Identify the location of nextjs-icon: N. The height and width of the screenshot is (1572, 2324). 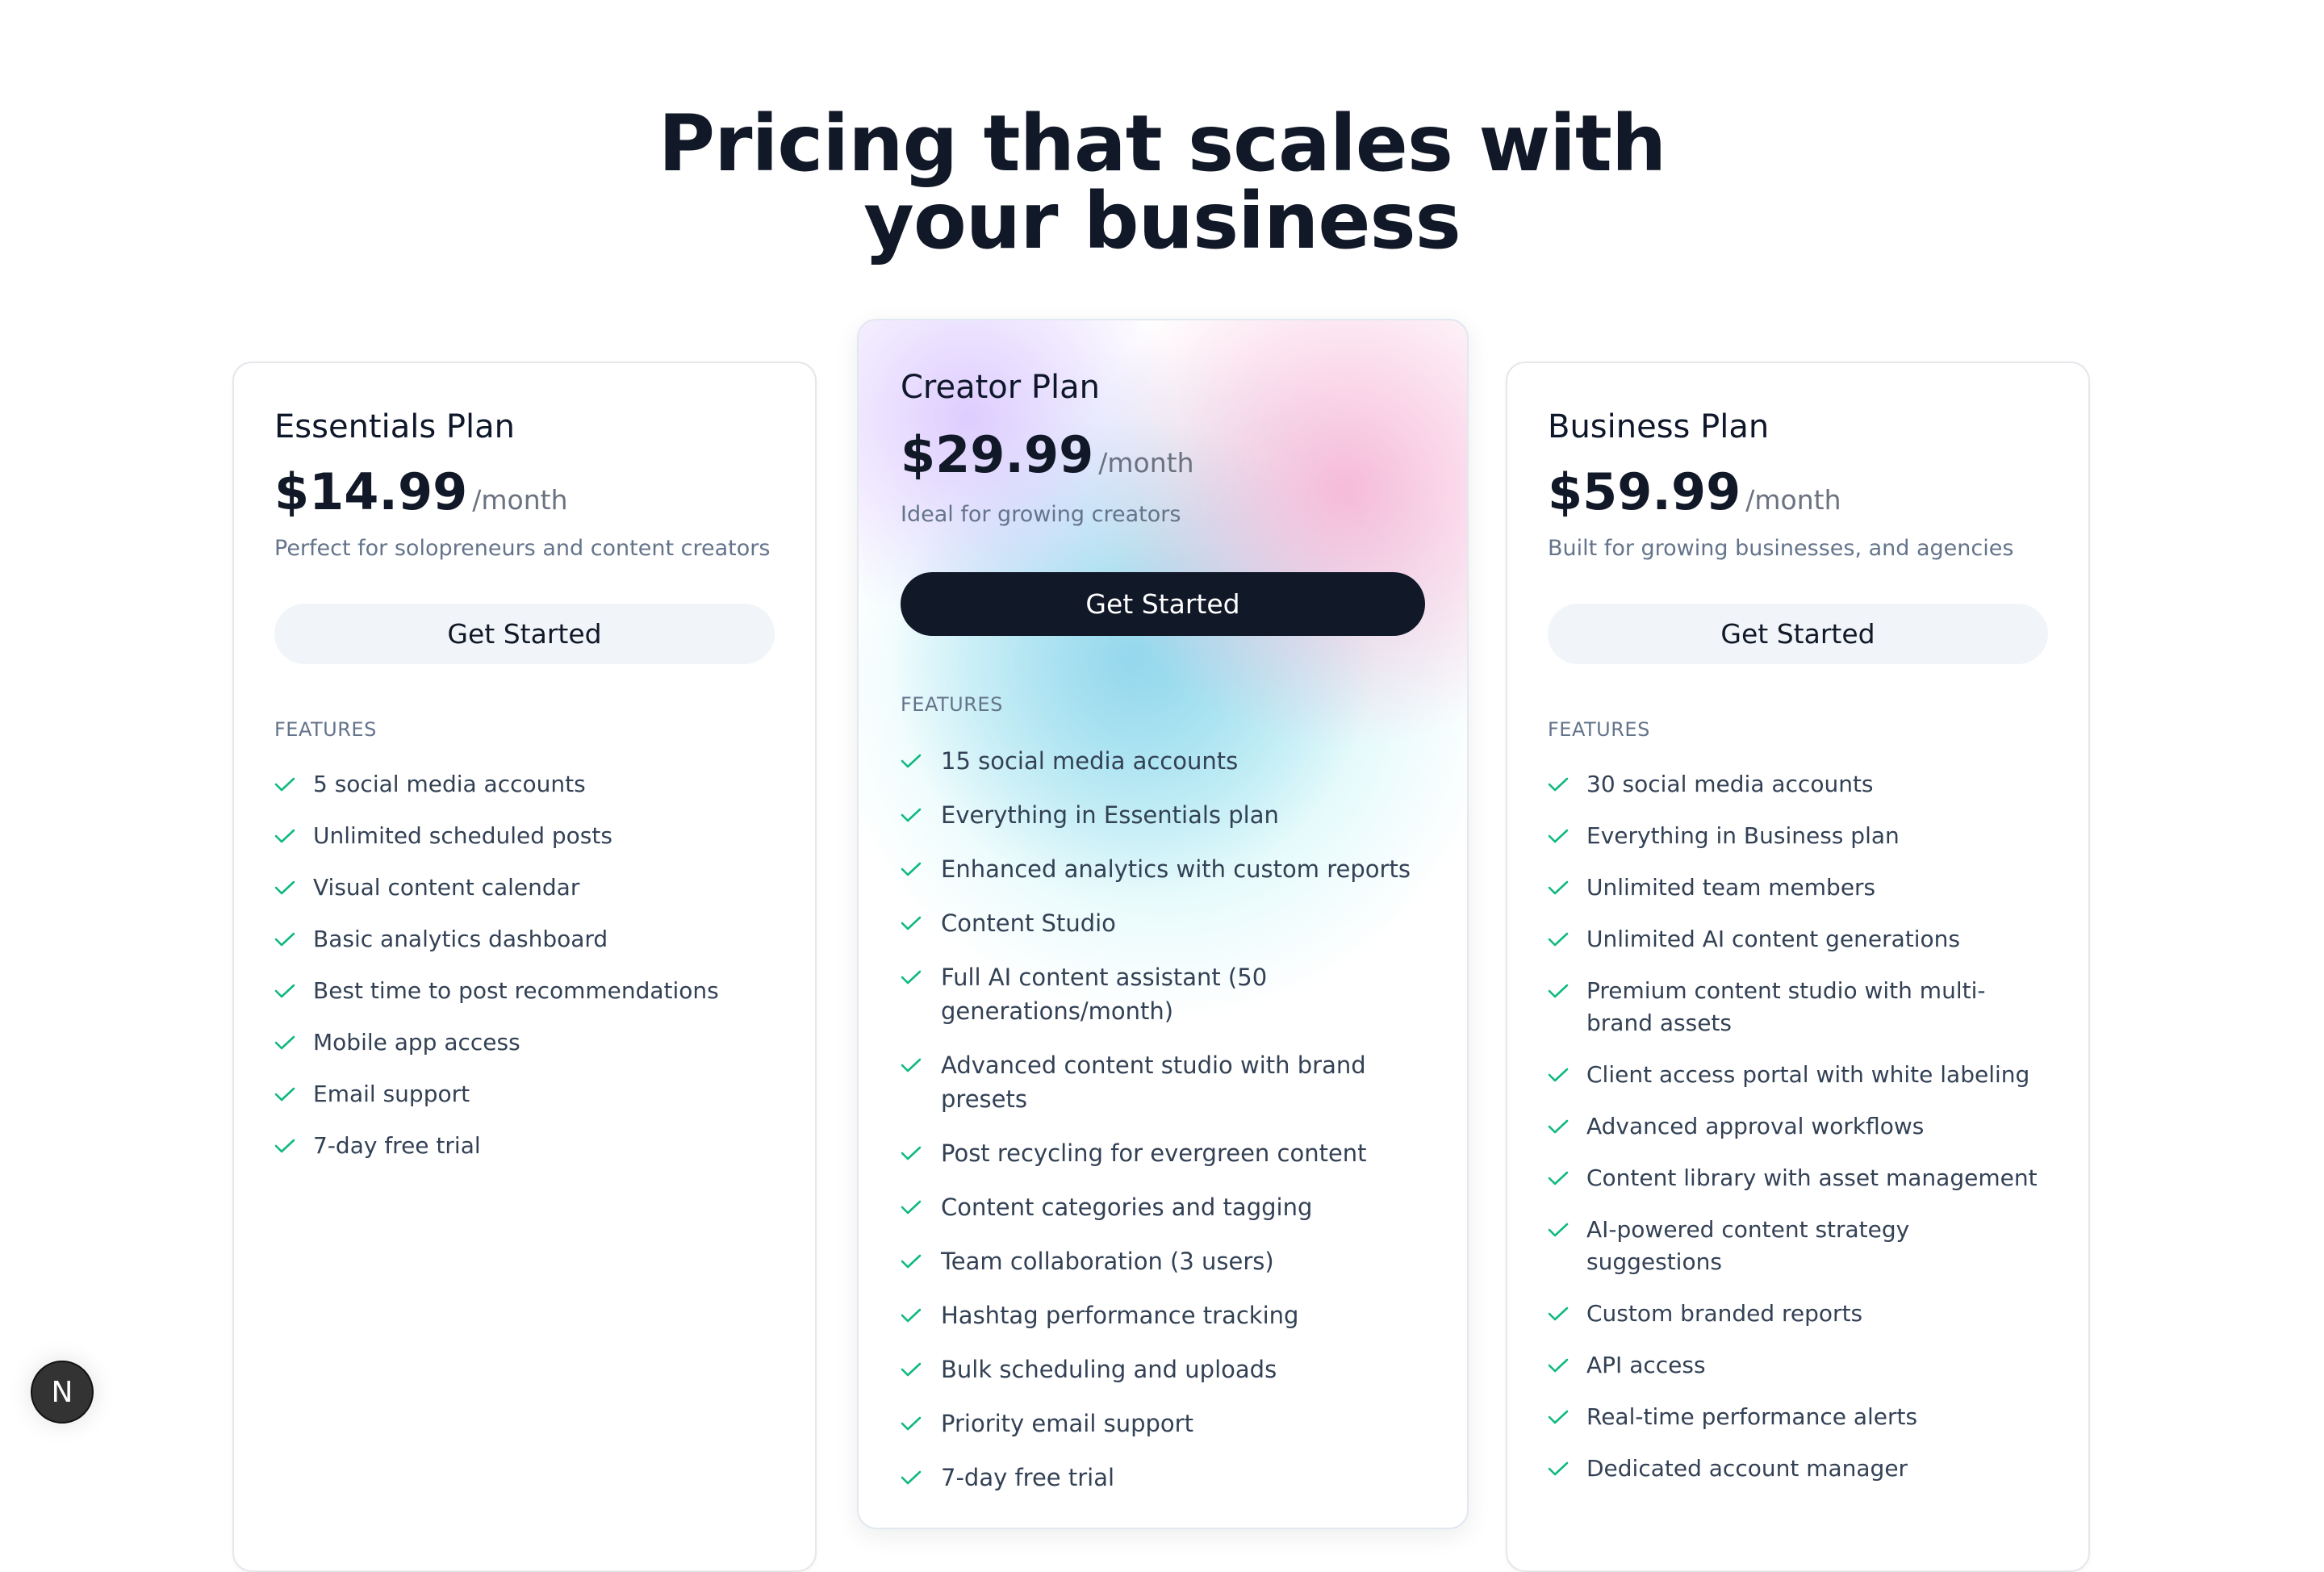
(62, 1392).